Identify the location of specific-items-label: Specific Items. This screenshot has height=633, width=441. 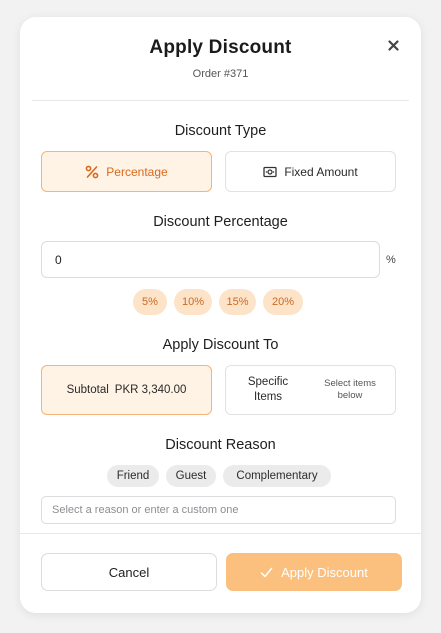
(268, 389).